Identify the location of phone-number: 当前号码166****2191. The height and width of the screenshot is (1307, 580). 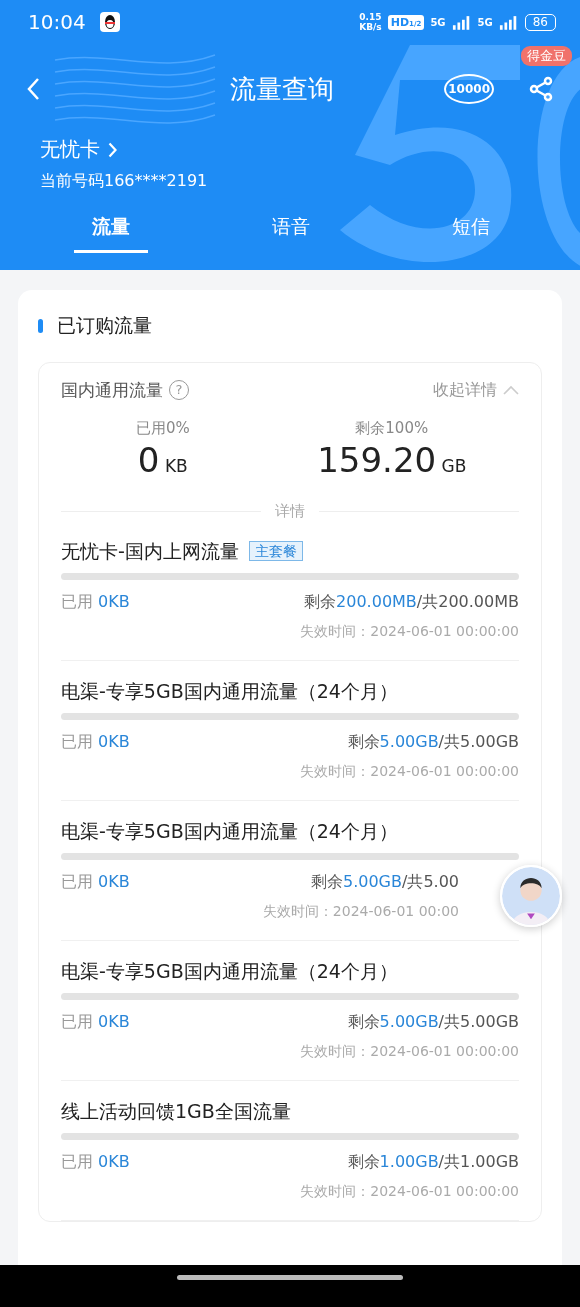
(124, 181).